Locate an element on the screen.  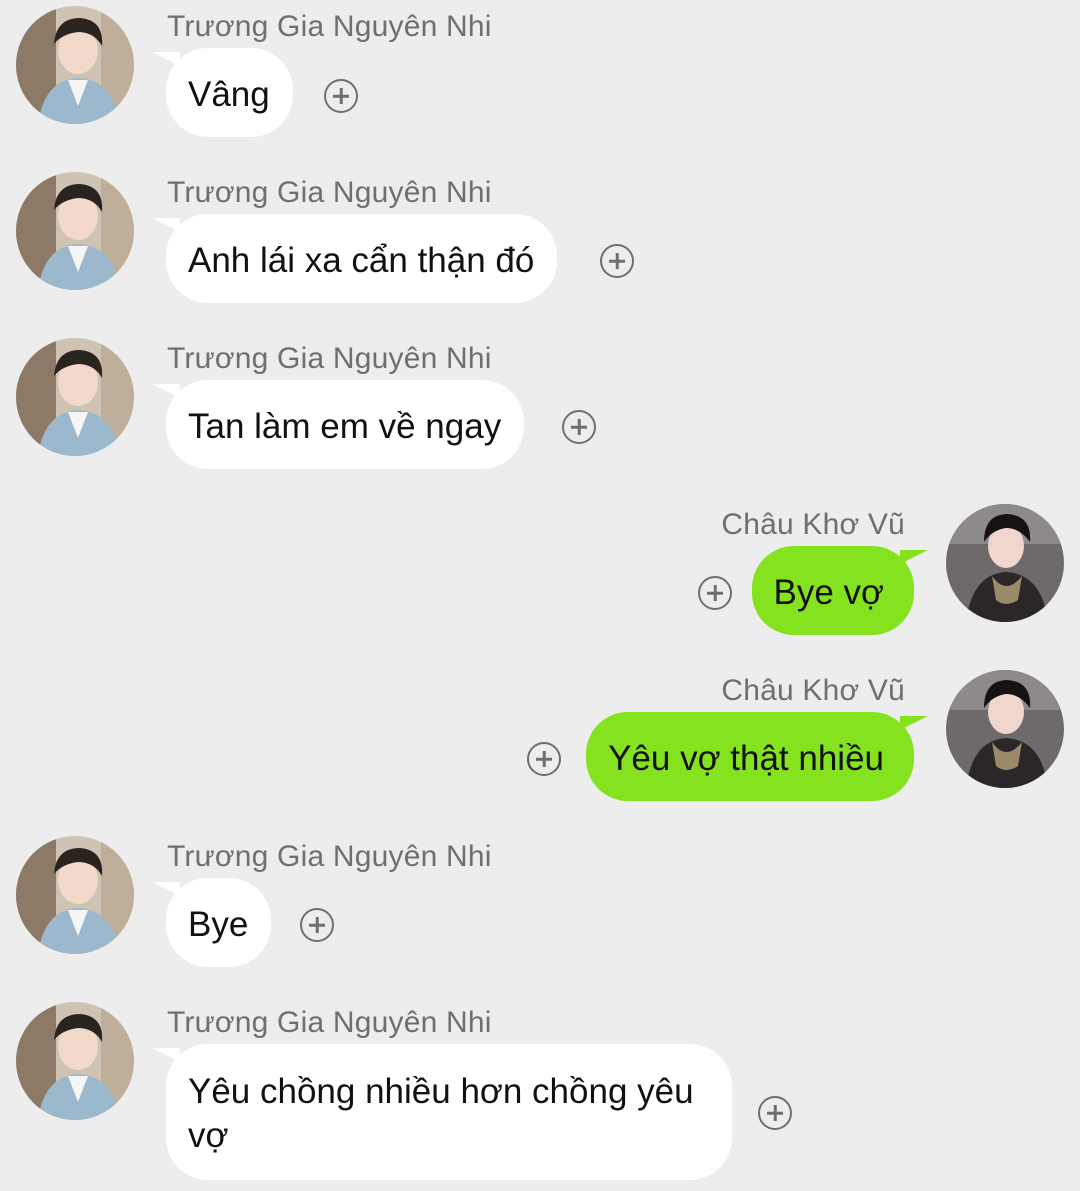
message-text: Tan làm em về ngay is located at coordinates (345, 426).